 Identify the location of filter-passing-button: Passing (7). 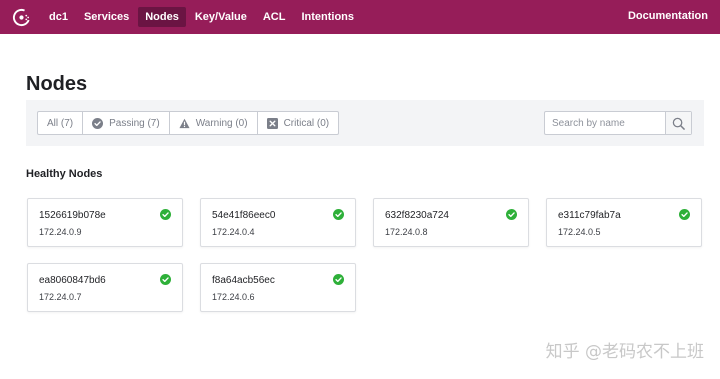
(126, 123).